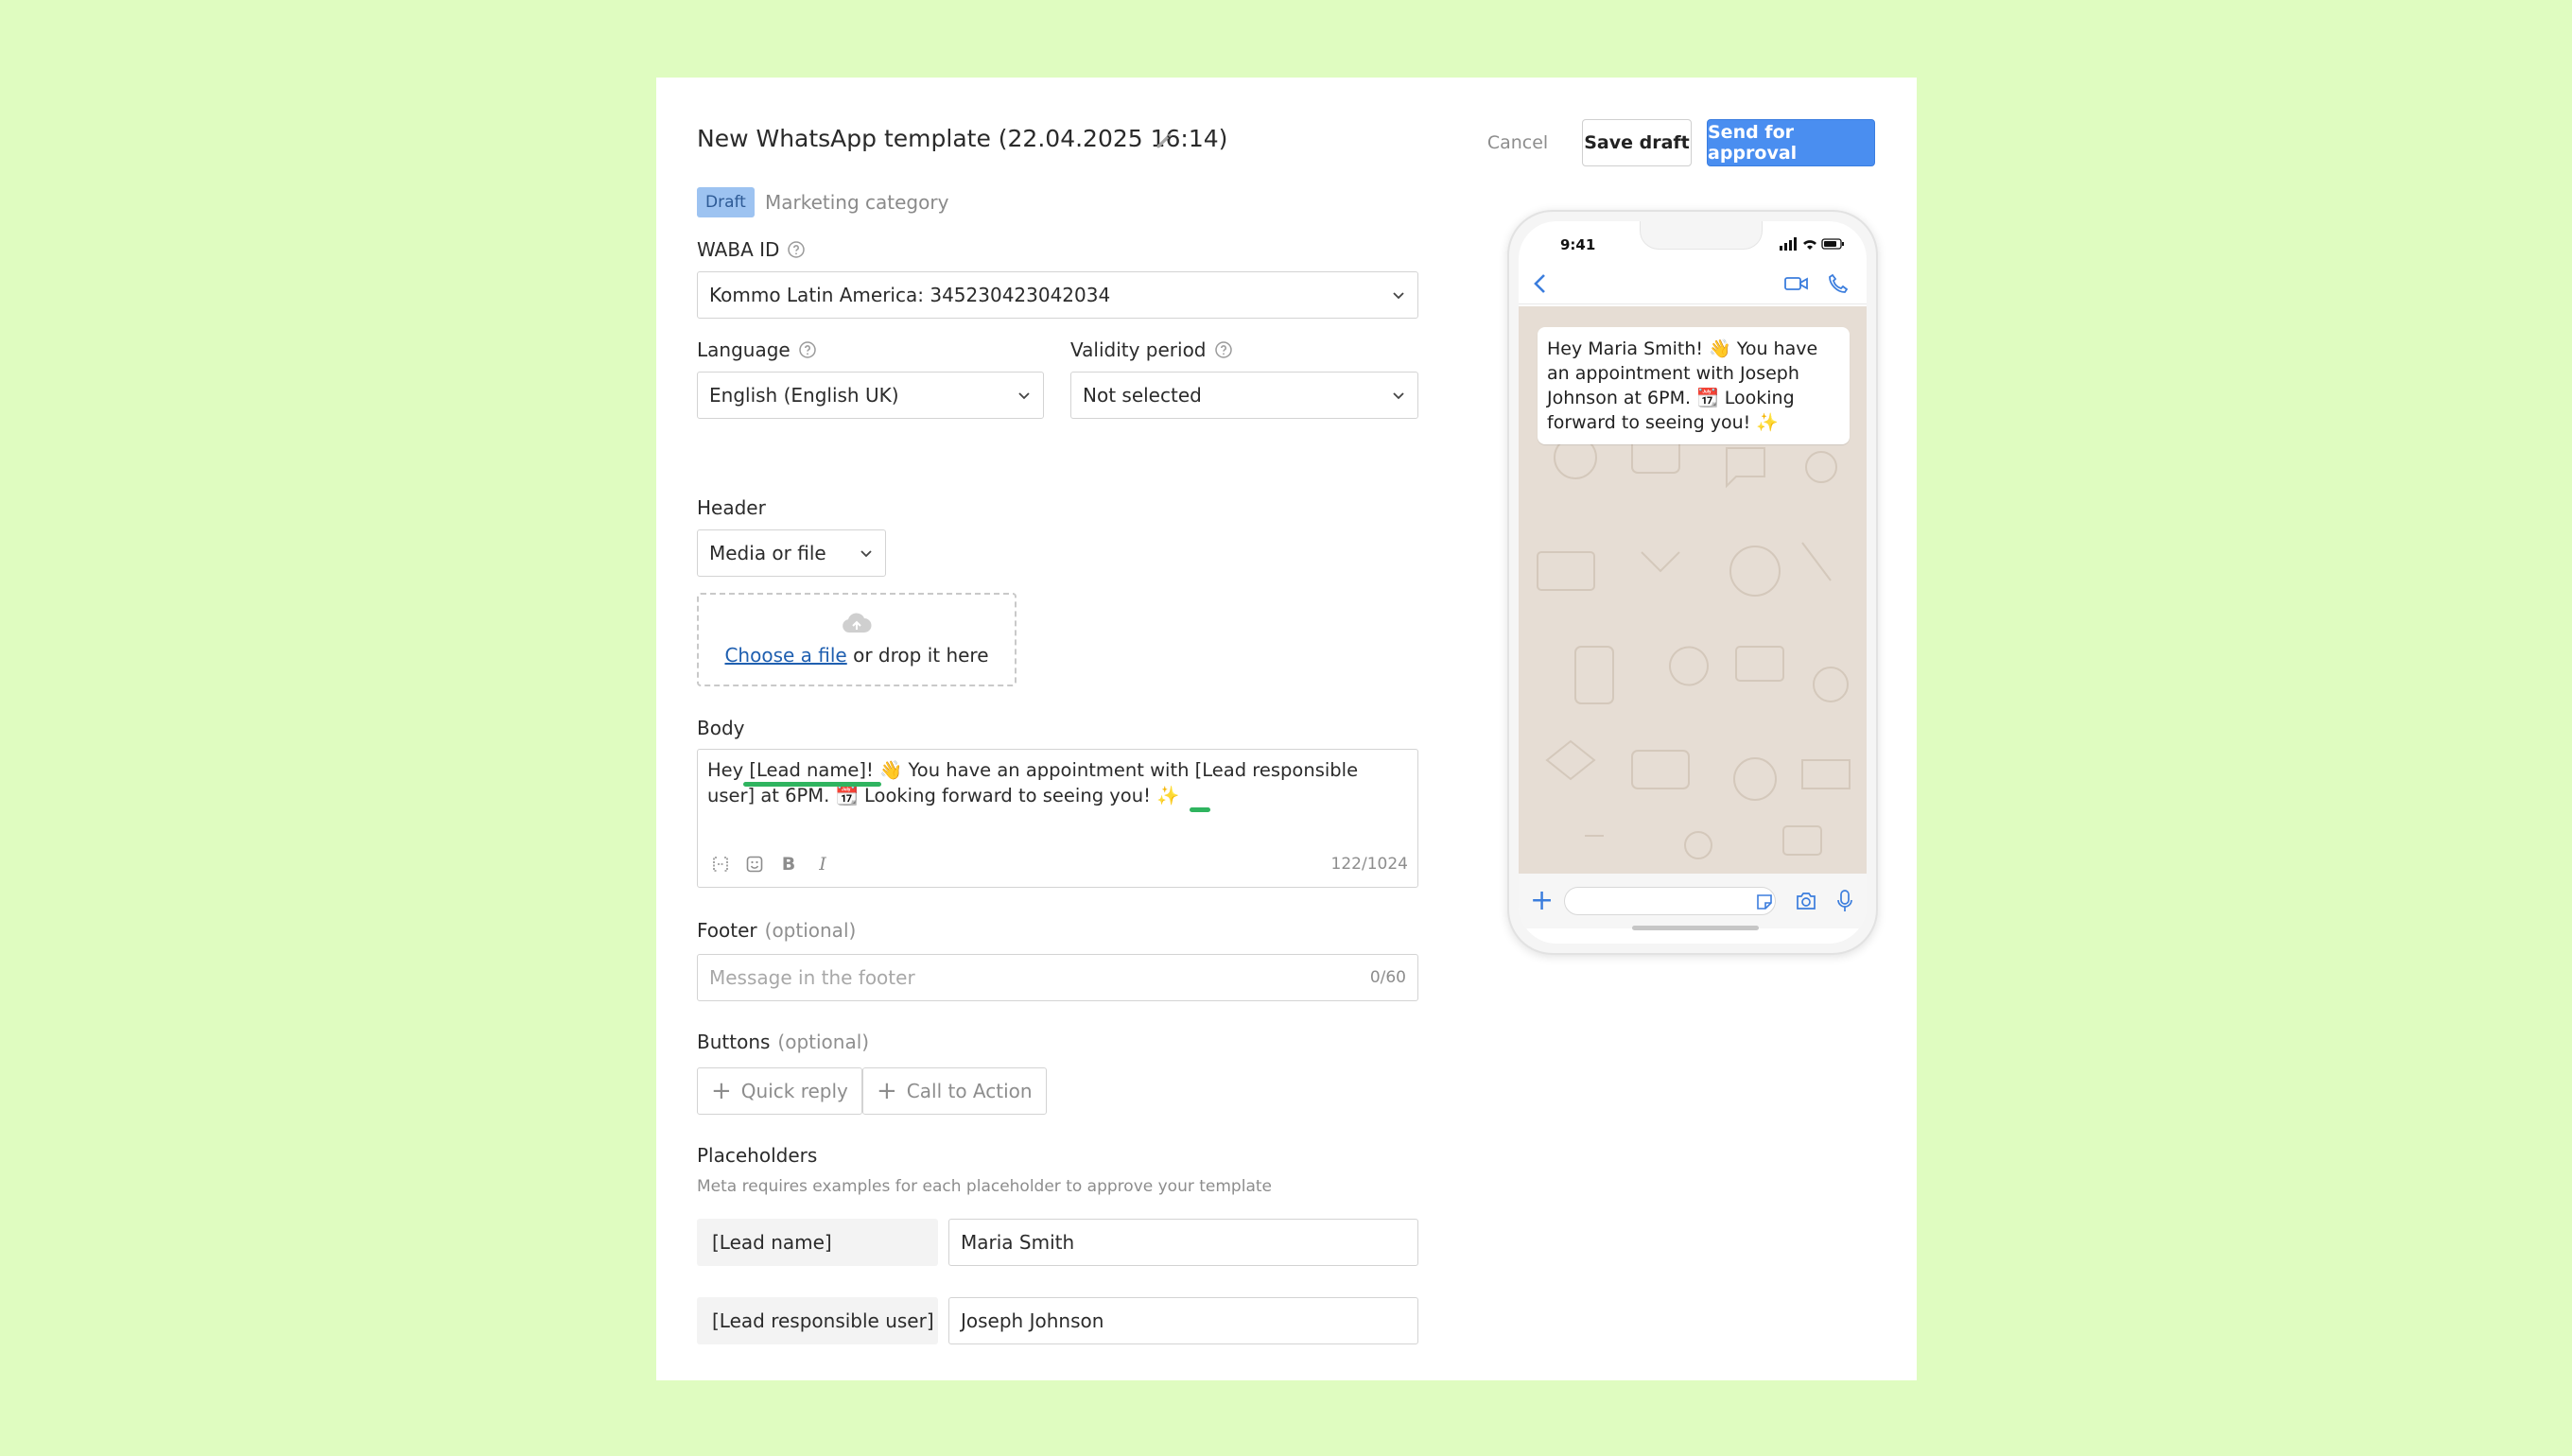 Image resolution: width=2572 pixels, height=1456 pixels. Describe the element at coordinates (1244, 395) in the screenshot. I see `validity-period-select: Not selected` at that location.